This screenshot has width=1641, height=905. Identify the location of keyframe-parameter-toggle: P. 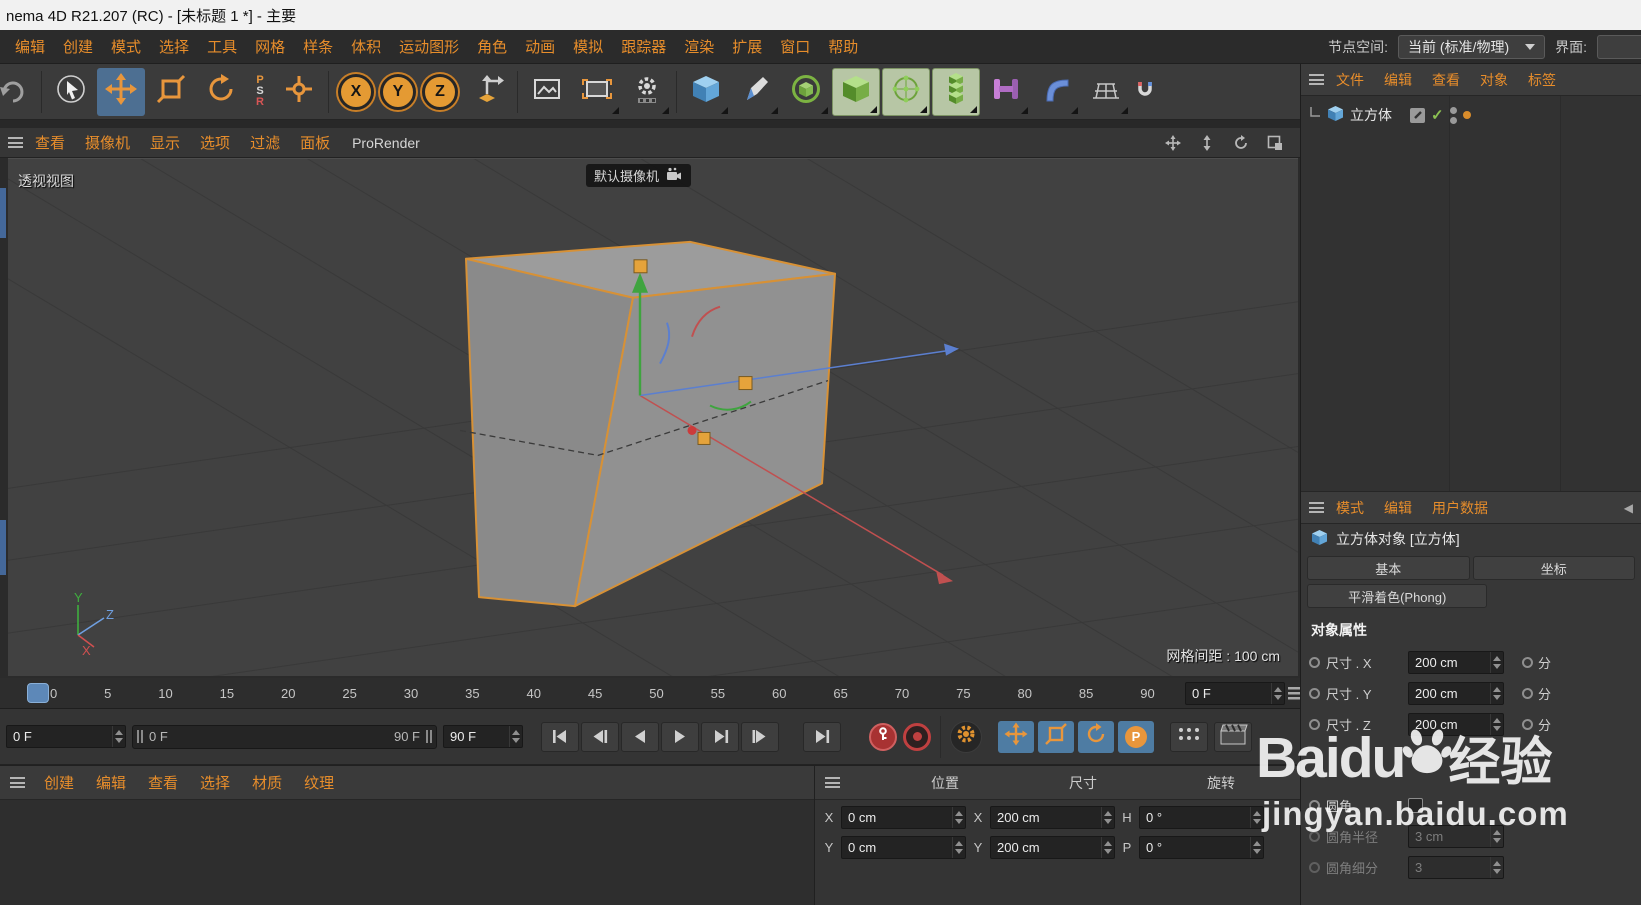
(1136, 736).